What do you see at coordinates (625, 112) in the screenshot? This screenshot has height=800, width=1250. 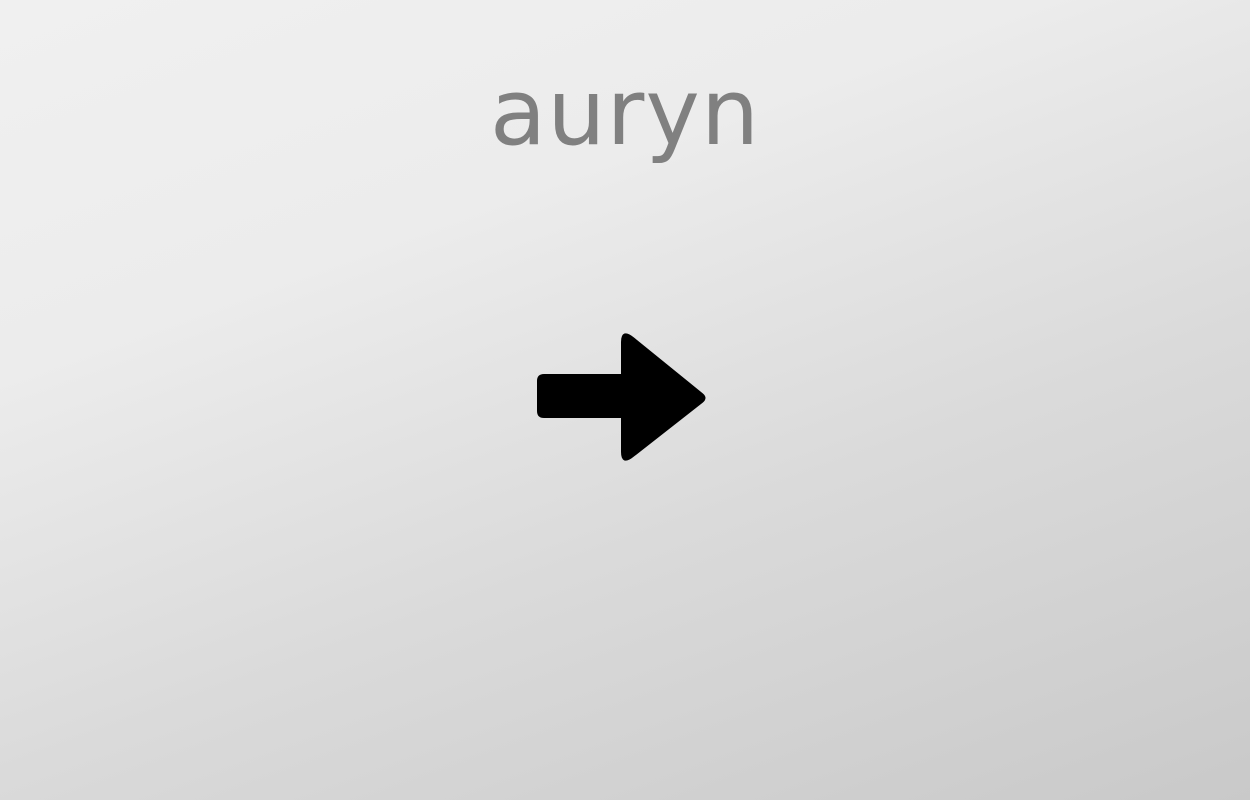 I see `app-title: auryn` at bounding box center [625, 112].